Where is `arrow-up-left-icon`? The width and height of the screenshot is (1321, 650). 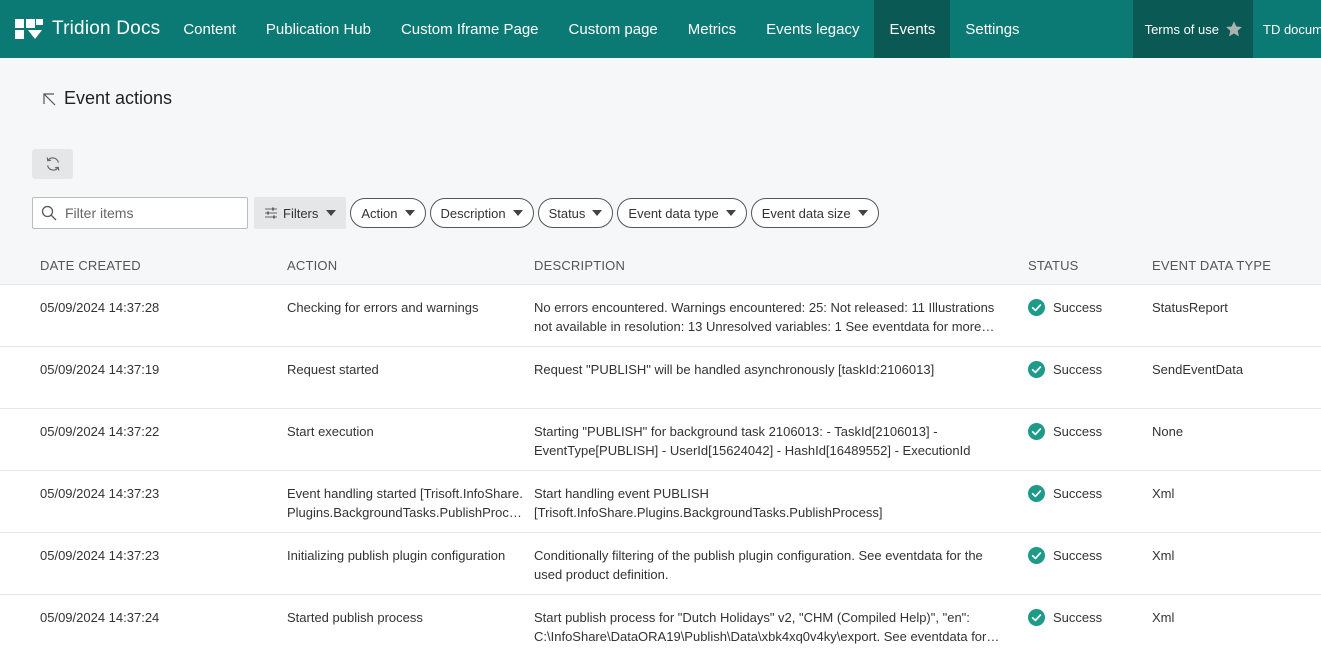
arrow-up-left-icon is located at coordinates (49, 99).